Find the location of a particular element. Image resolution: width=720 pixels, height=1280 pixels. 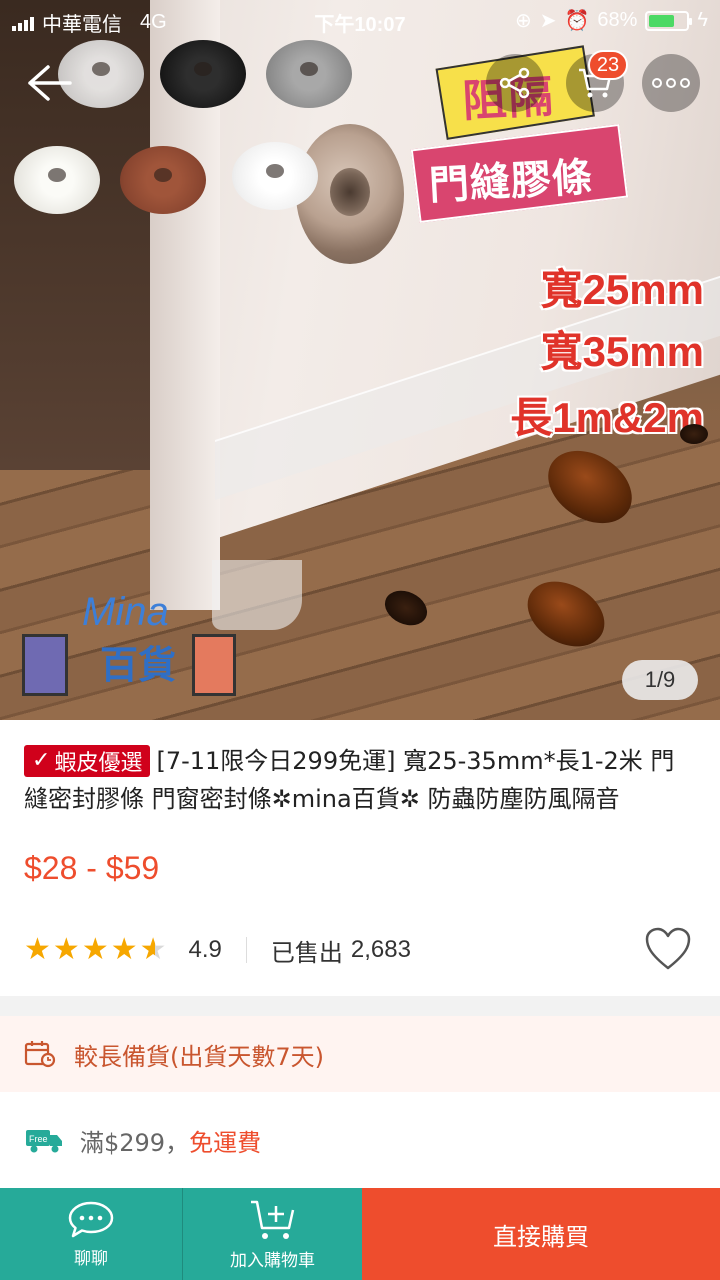

chat-button: 聊聊 is located at coordinates (91, 1234).